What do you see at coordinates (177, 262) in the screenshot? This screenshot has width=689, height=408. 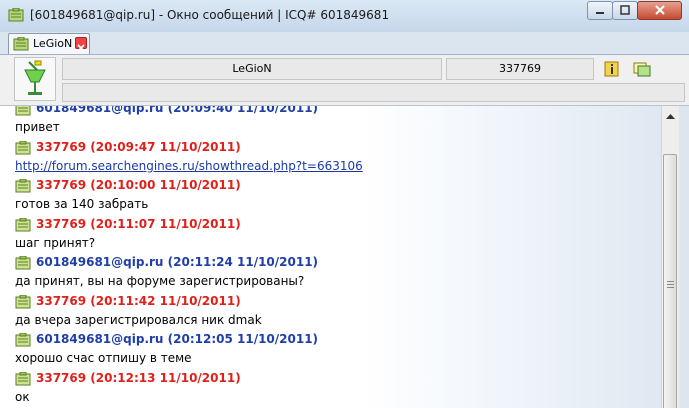 I see `message-sender-time: 601849681@qip.ru (20:11:24 11/10/2011)` at bounding box center [177, 262].